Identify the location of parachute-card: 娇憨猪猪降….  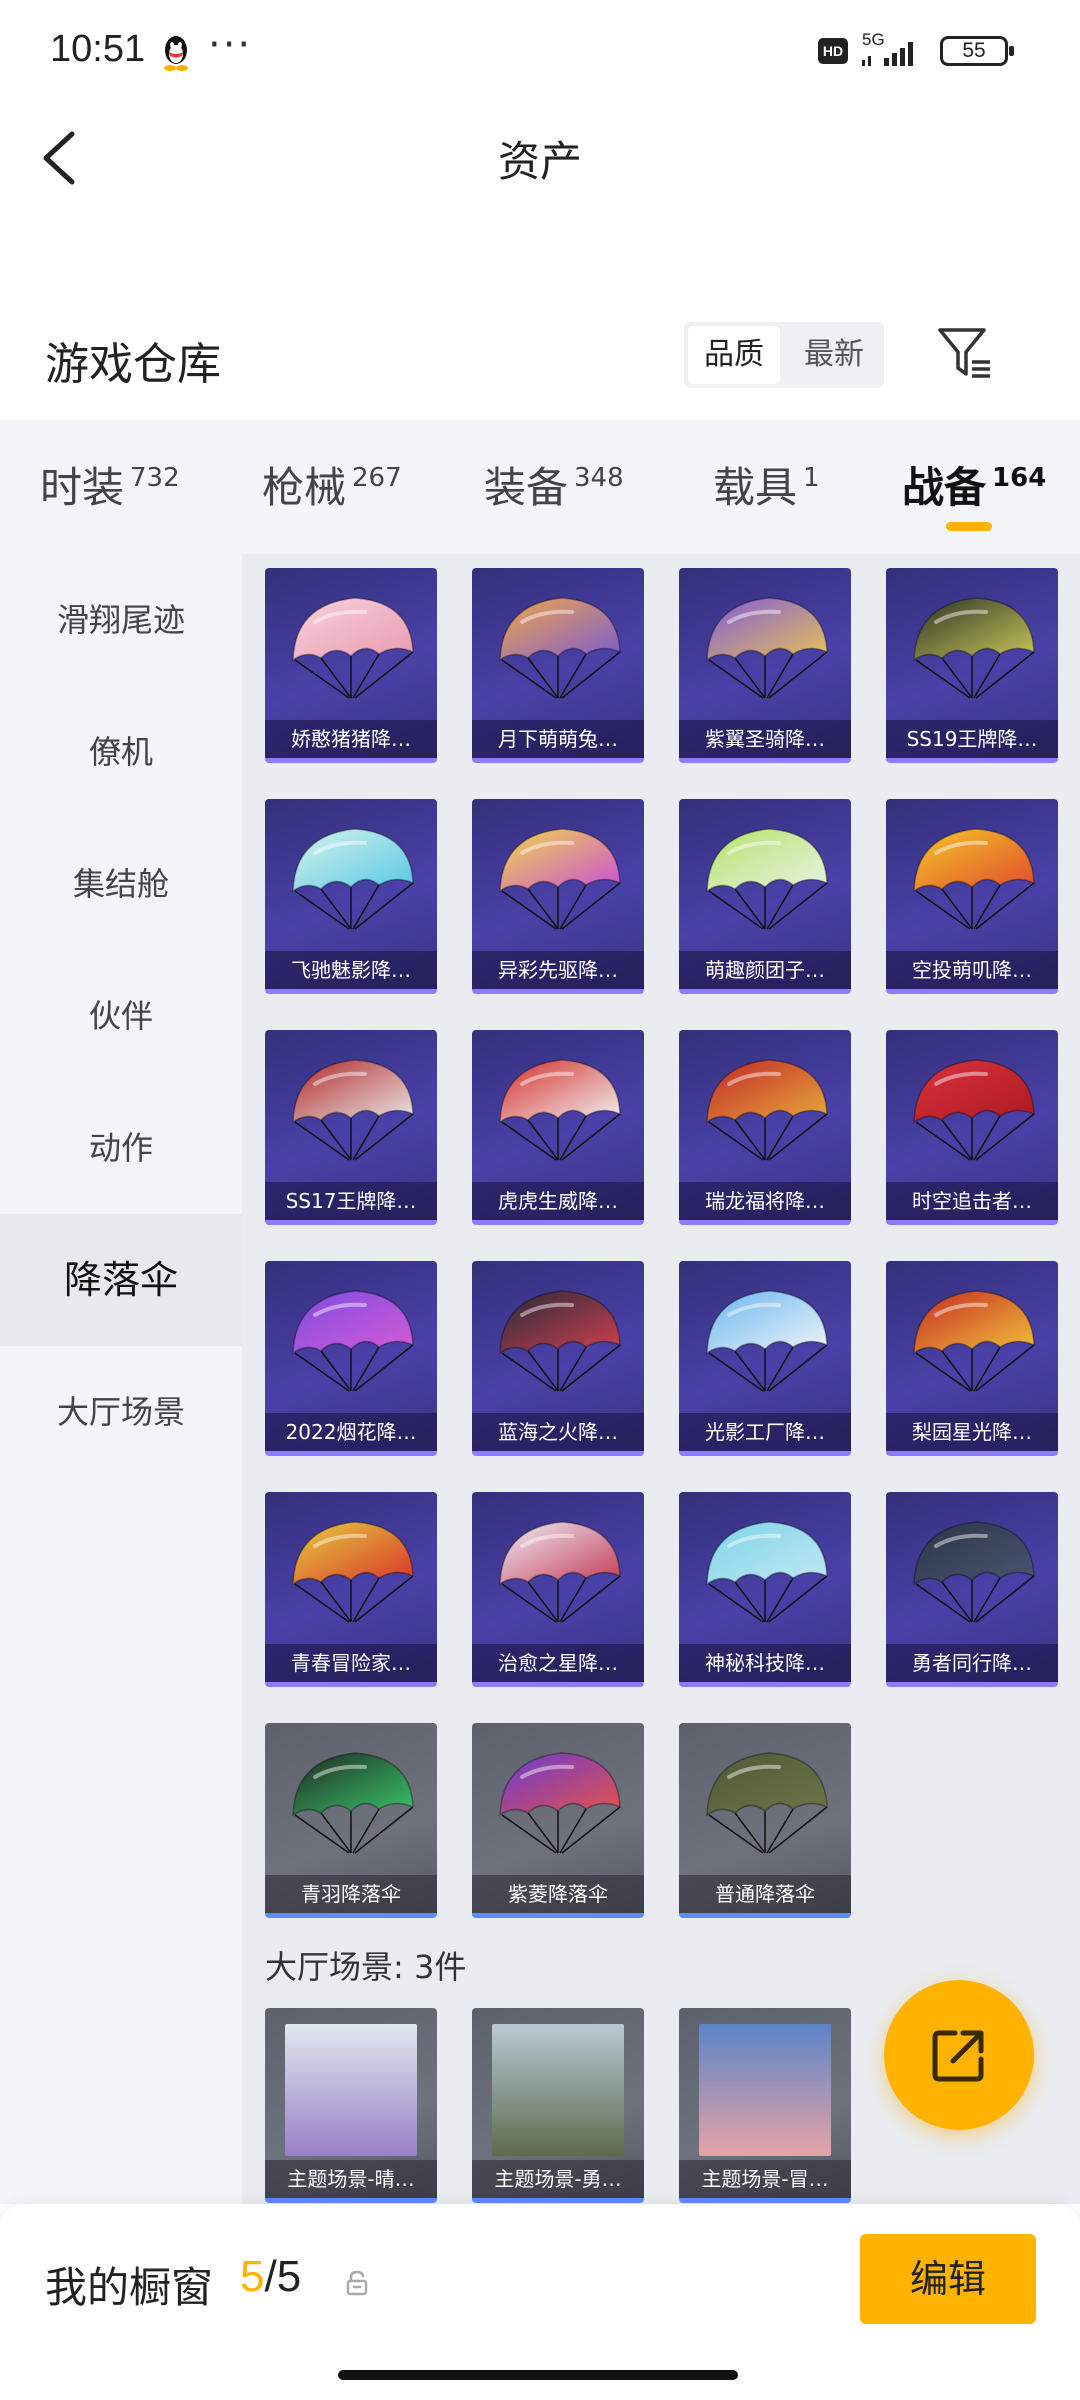
(351, 665).